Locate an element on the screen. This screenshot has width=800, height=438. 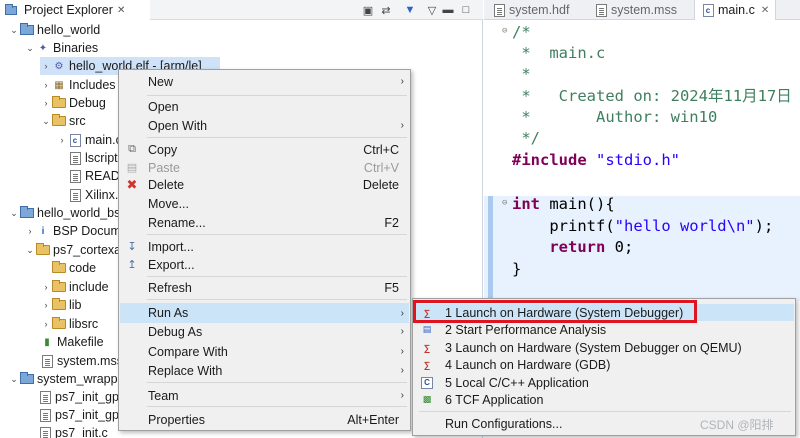
menu-item-compare-with: Compare With › is located at coordinates (264, 351).